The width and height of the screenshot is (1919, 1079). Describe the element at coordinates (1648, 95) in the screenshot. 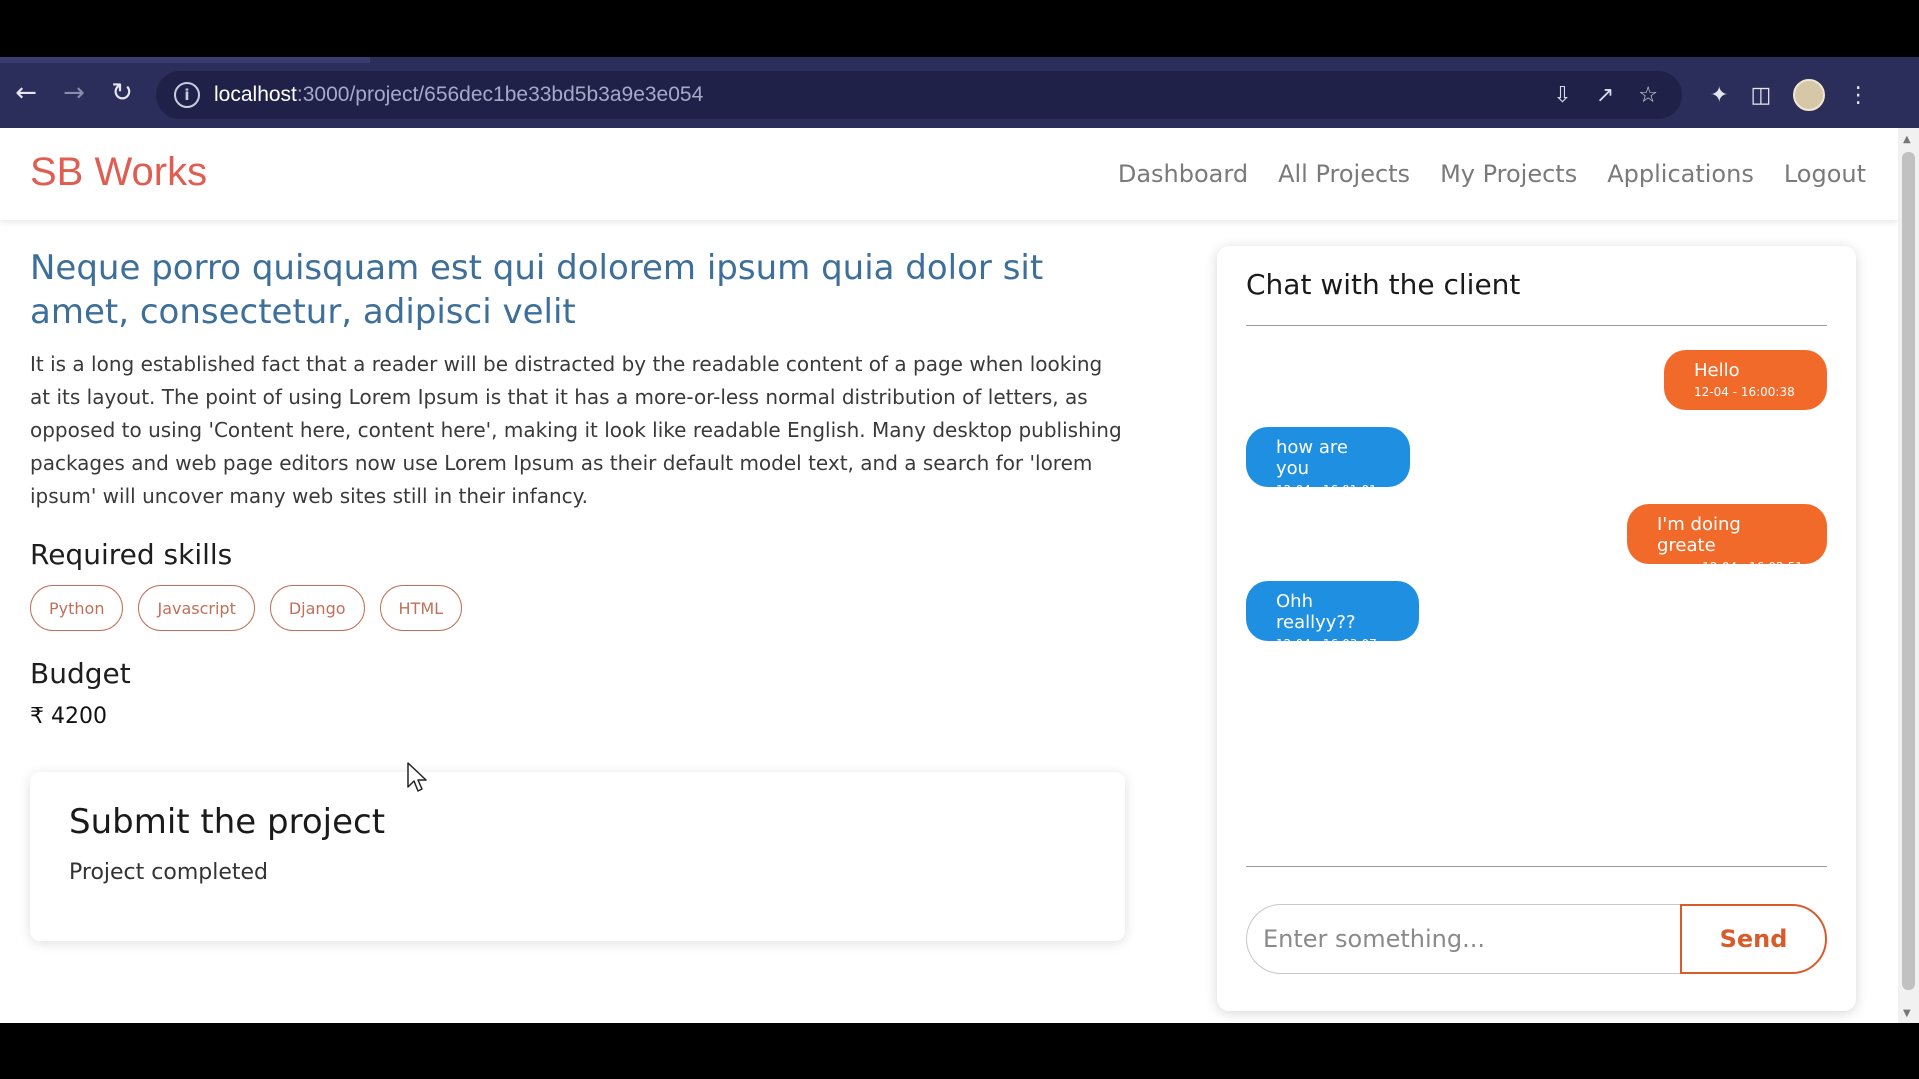

I see `bookmark-star-icon: ☆` at that location.